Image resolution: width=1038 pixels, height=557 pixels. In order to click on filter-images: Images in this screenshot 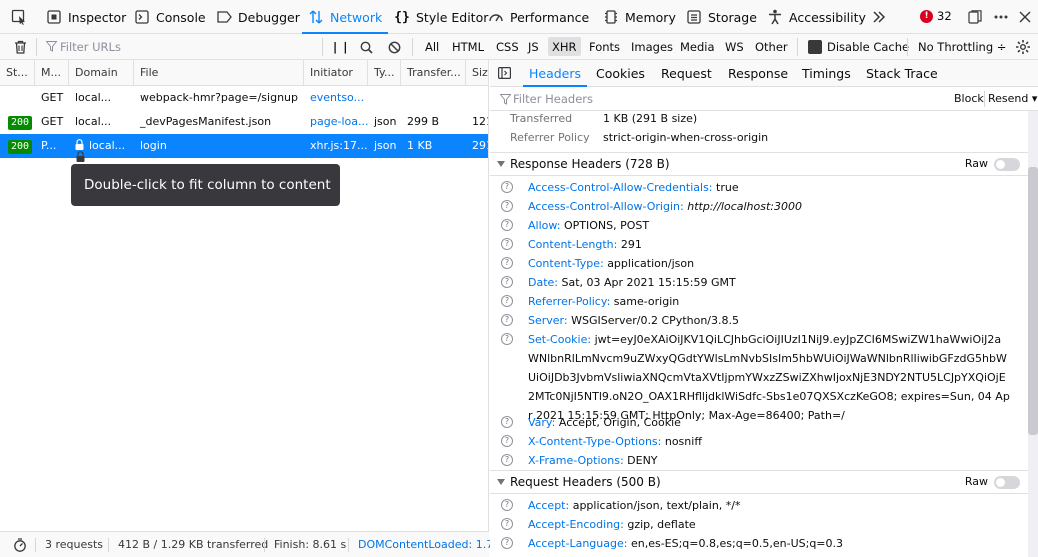, I will do `click(652, 46)`.